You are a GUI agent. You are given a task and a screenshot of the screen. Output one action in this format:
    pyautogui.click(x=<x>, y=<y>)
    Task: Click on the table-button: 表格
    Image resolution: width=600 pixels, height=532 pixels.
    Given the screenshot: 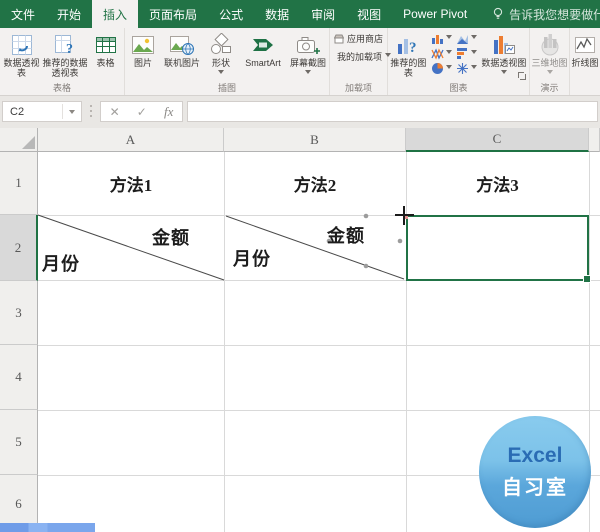 What is the action you would take?
    pyautogui.click(x=106, y=49)
    